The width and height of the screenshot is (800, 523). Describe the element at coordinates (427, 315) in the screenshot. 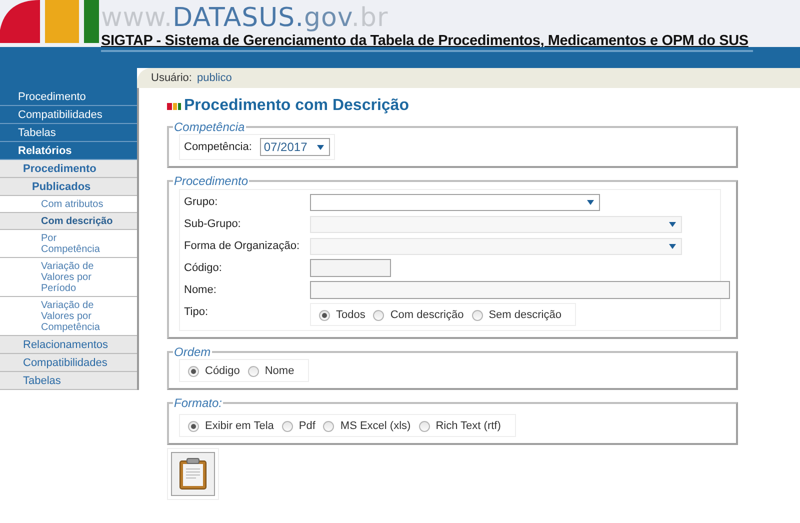

I see `radio-label: Com descrição` at that location.